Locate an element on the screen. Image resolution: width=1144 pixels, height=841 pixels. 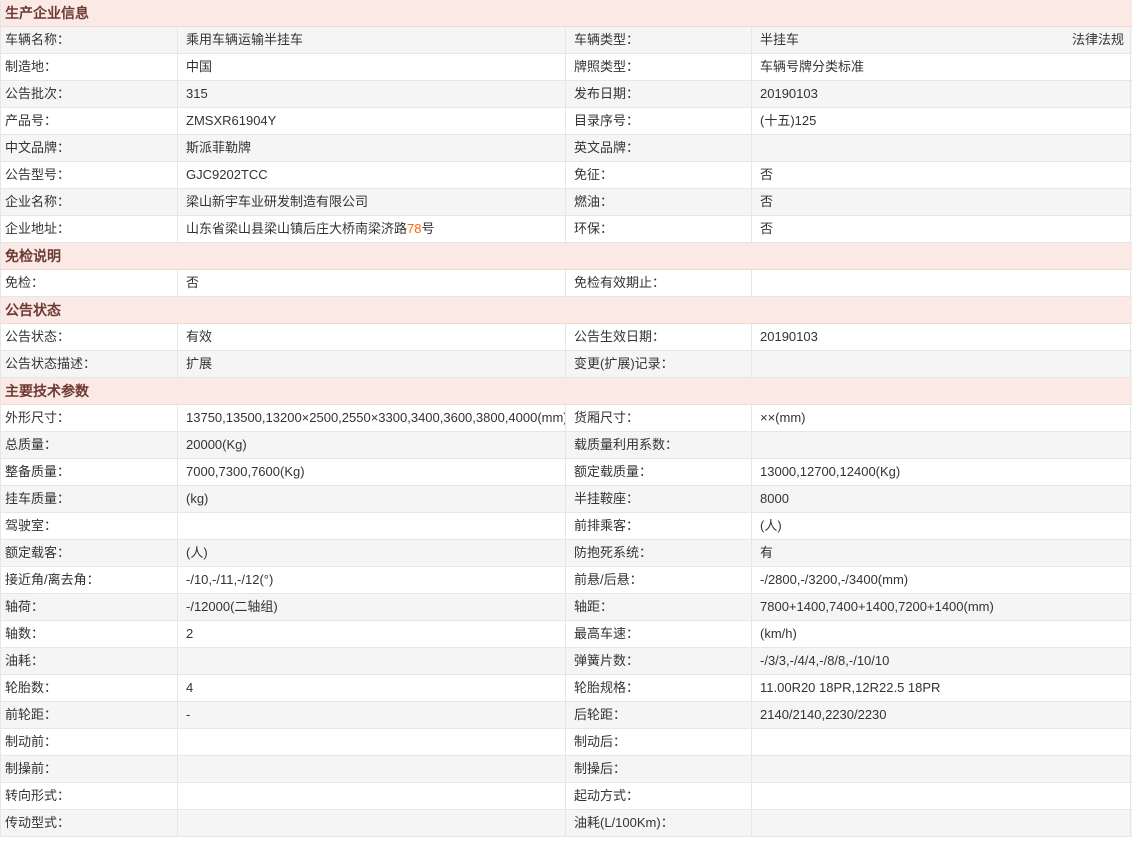
field-label: 防抱死系统： is located at coordinates (659, 553).